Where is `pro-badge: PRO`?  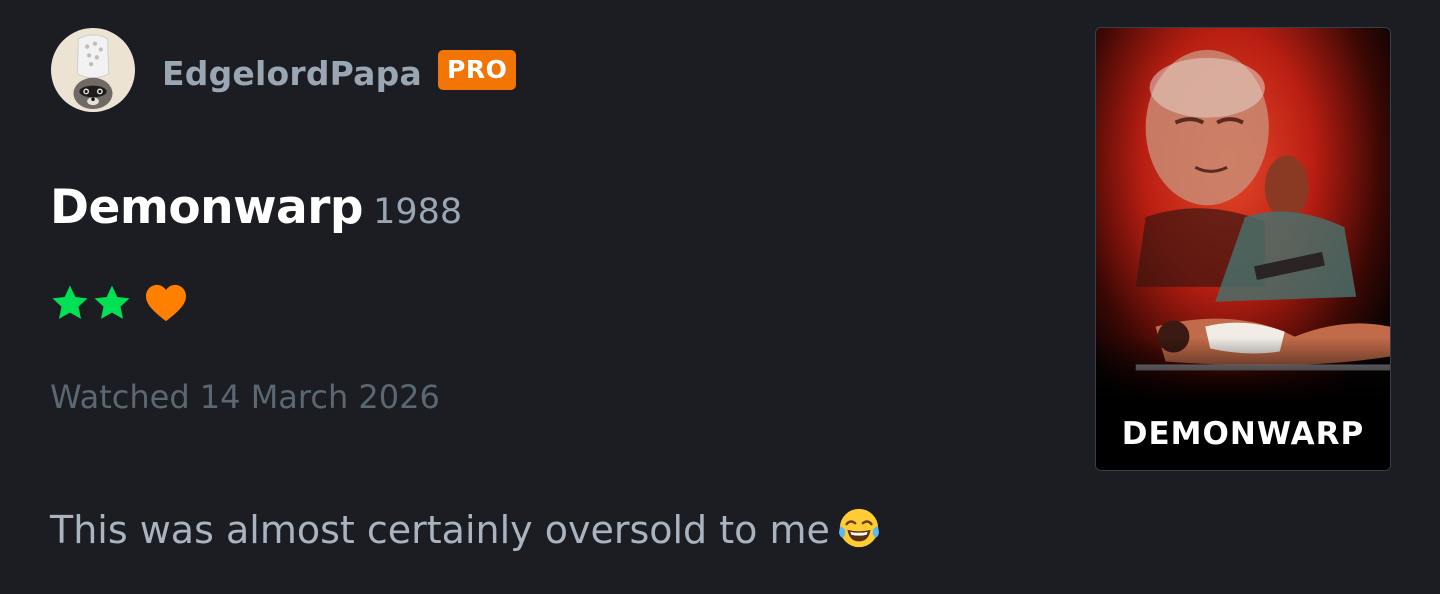
pro-badge: PRO is located at coordinates (477, 70).